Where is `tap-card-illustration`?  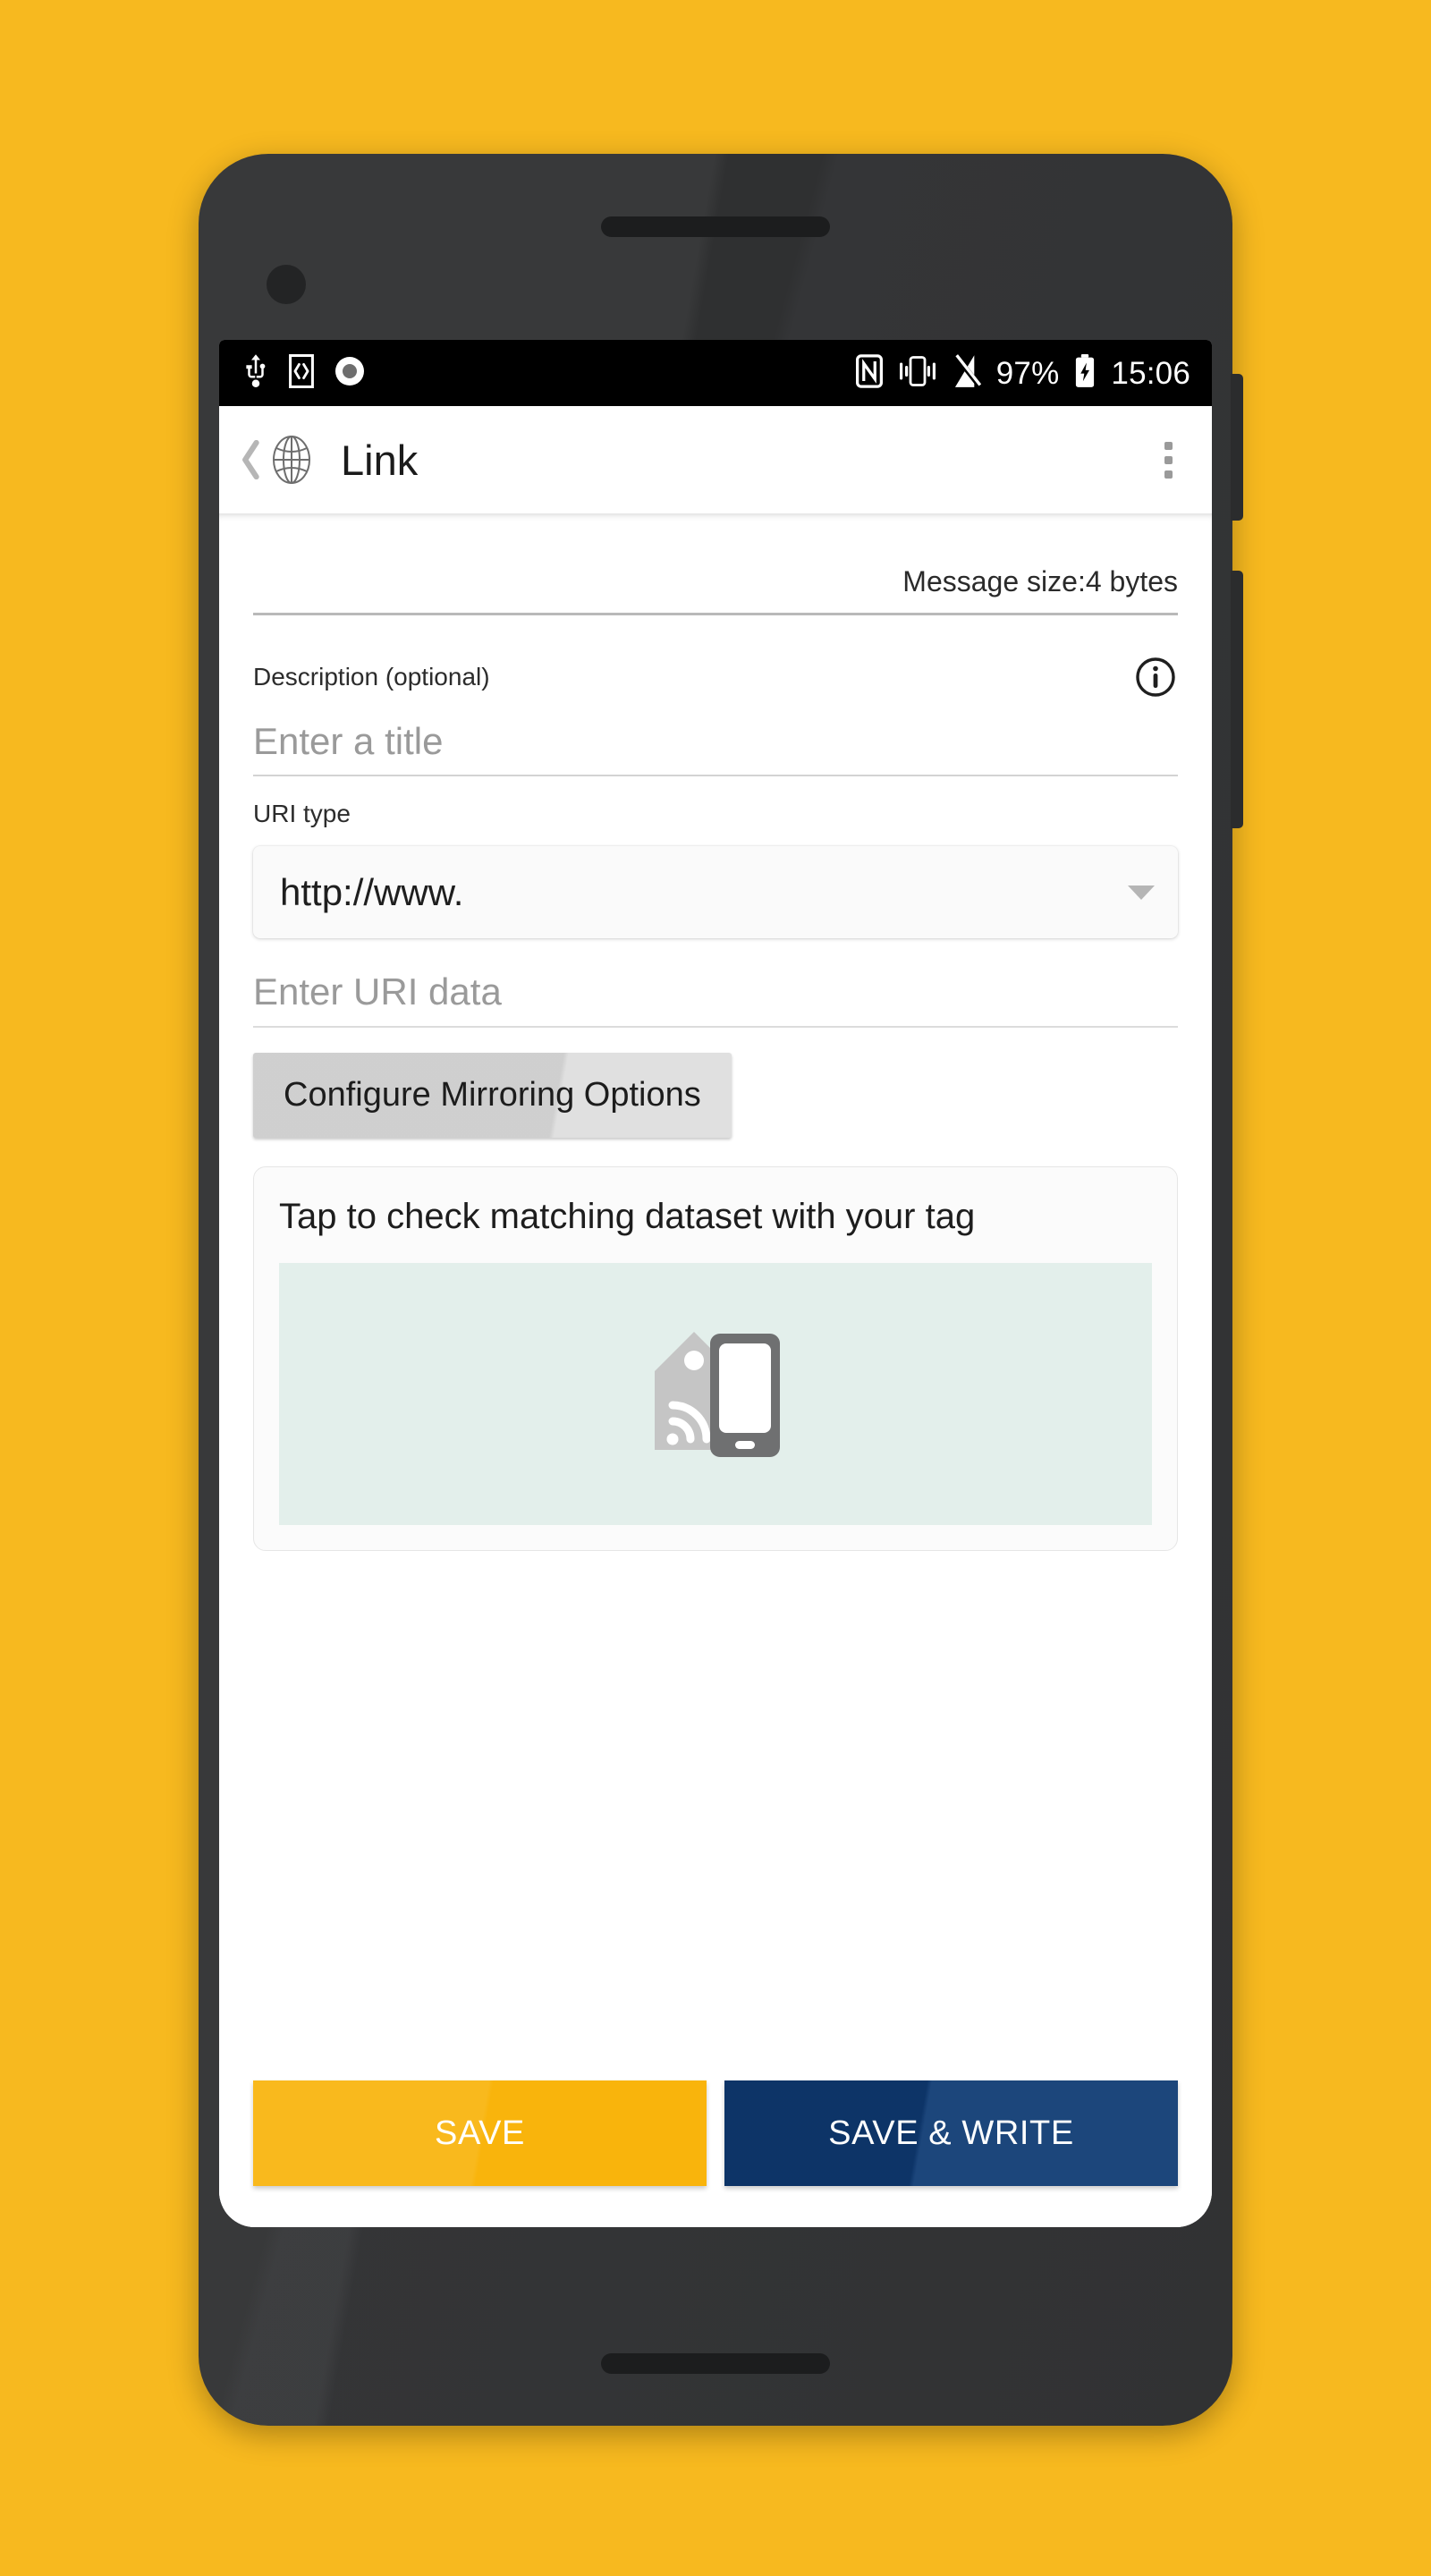
tap-card-illustration is located at coordinates (716, 1394).